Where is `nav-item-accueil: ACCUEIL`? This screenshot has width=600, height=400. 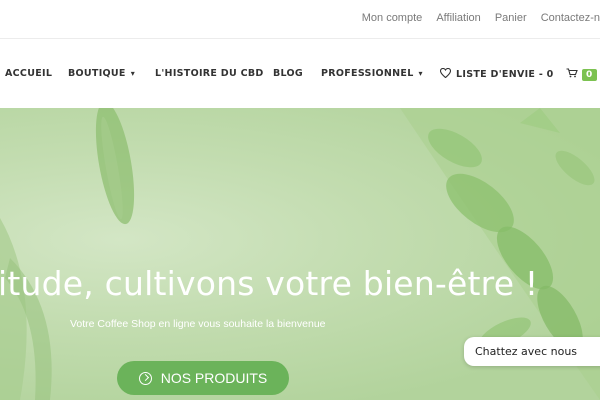 nav-item-accueil: ACCUEIL is located at coordinates (28, 73).